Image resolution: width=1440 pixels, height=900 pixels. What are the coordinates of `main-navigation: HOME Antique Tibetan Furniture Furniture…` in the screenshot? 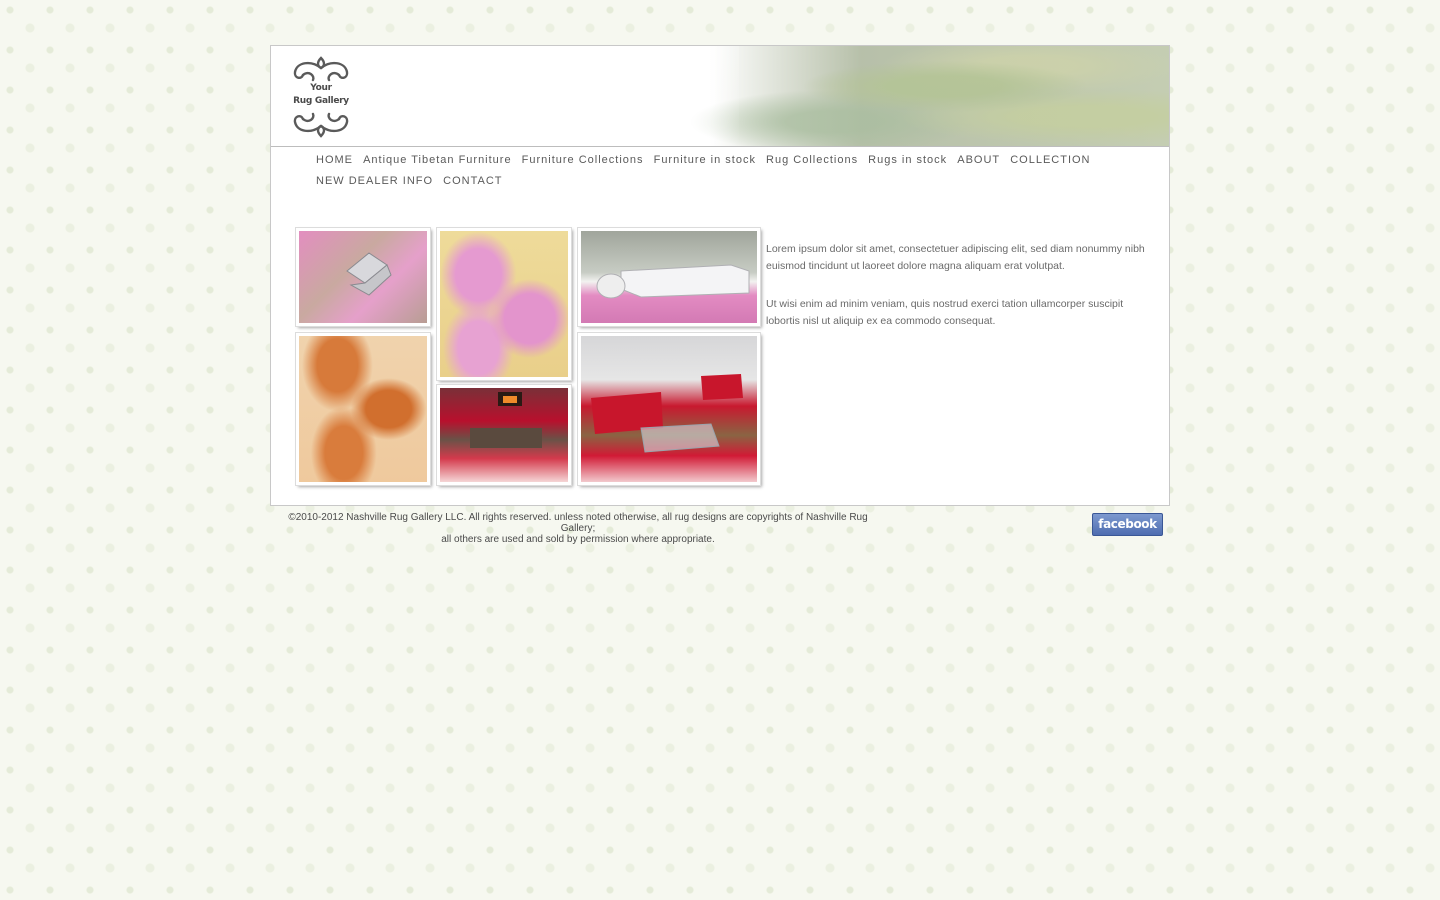 It's located at (741, 171).